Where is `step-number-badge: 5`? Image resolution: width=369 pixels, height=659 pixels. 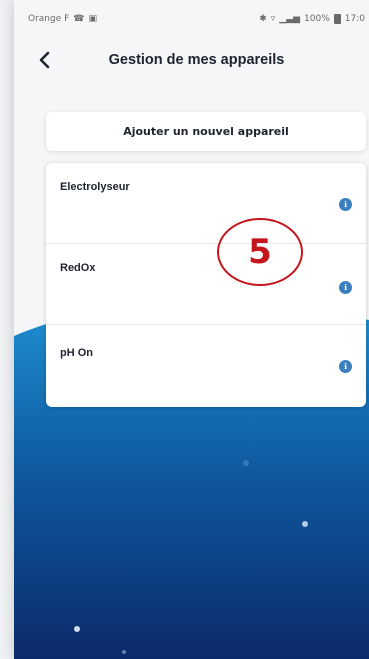 step-number-badge: 5 is located at coordinates (260, 252).